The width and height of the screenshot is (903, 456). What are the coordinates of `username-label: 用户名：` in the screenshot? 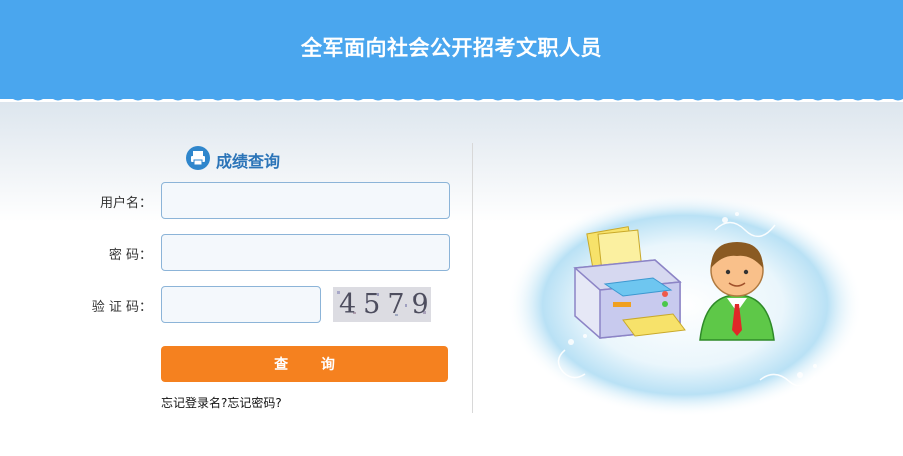 It's located at (125, 203).